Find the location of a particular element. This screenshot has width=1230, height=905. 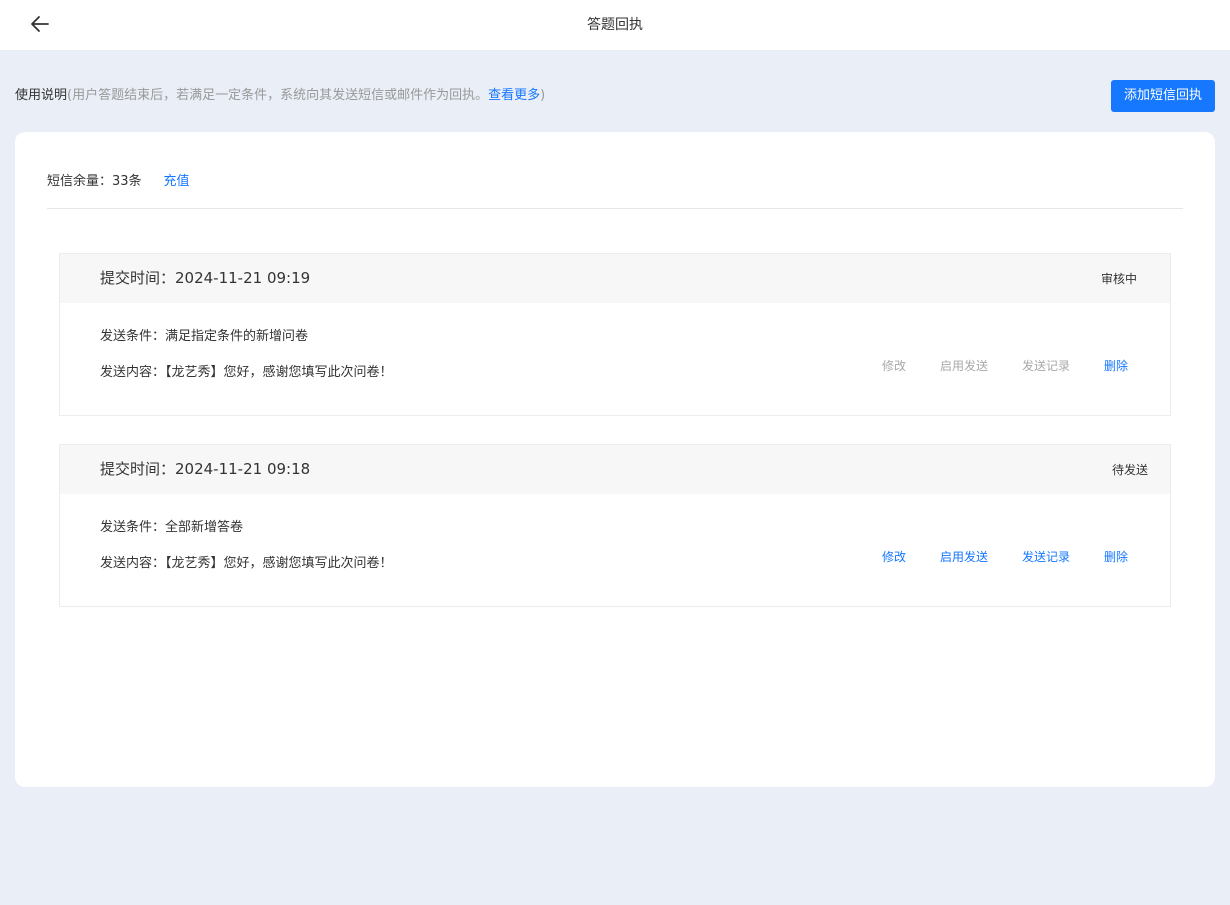

receipt-header: 提交时间：2024-11-21 09:19 审核中 is located at coordinates (615, 278).